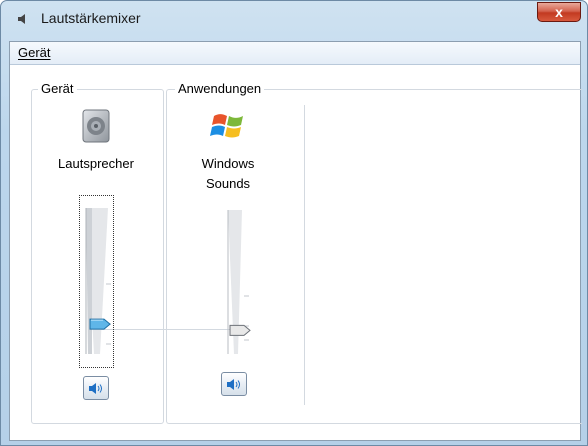 Image resolution: width=588 pixels, height=446 pixels. What do you see at coordinates (228, 163) in the screenshot?
I see `app-name-line1: Windows` at bounding box center [228, 163].